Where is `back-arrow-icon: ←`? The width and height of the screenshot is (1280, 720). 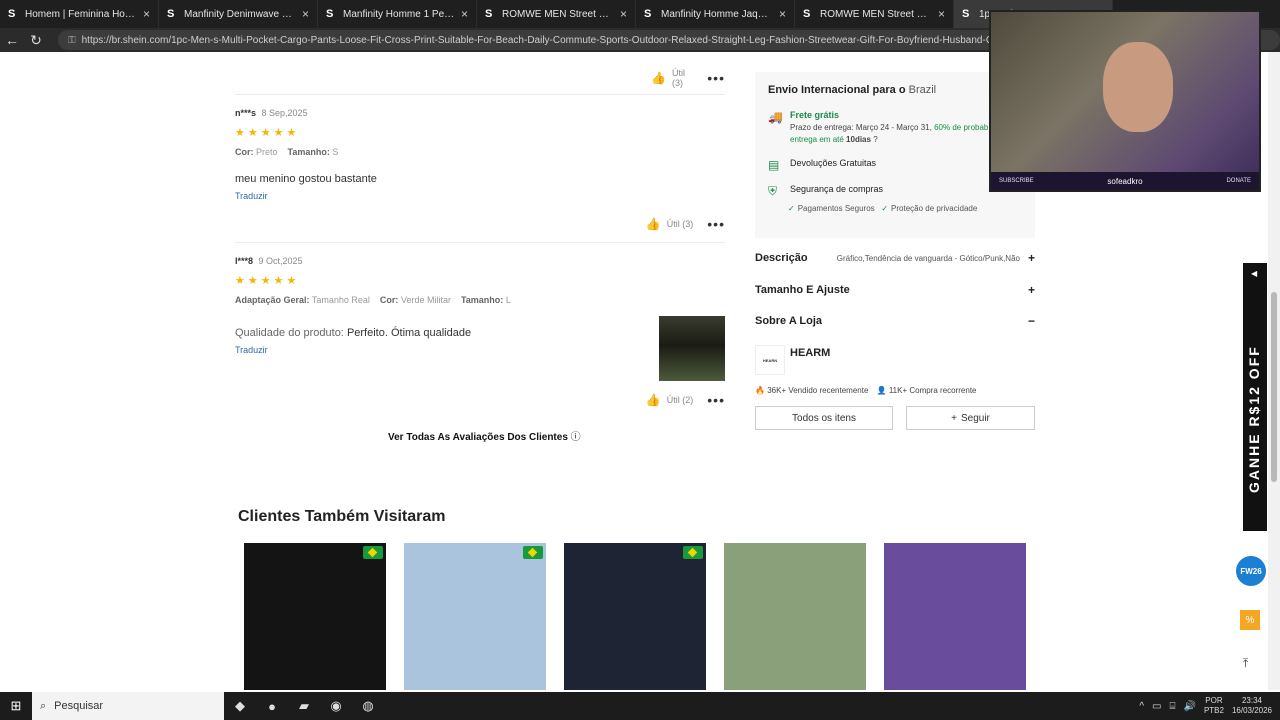 back-arrow-icon: ← is located at coordinates (12, 40).